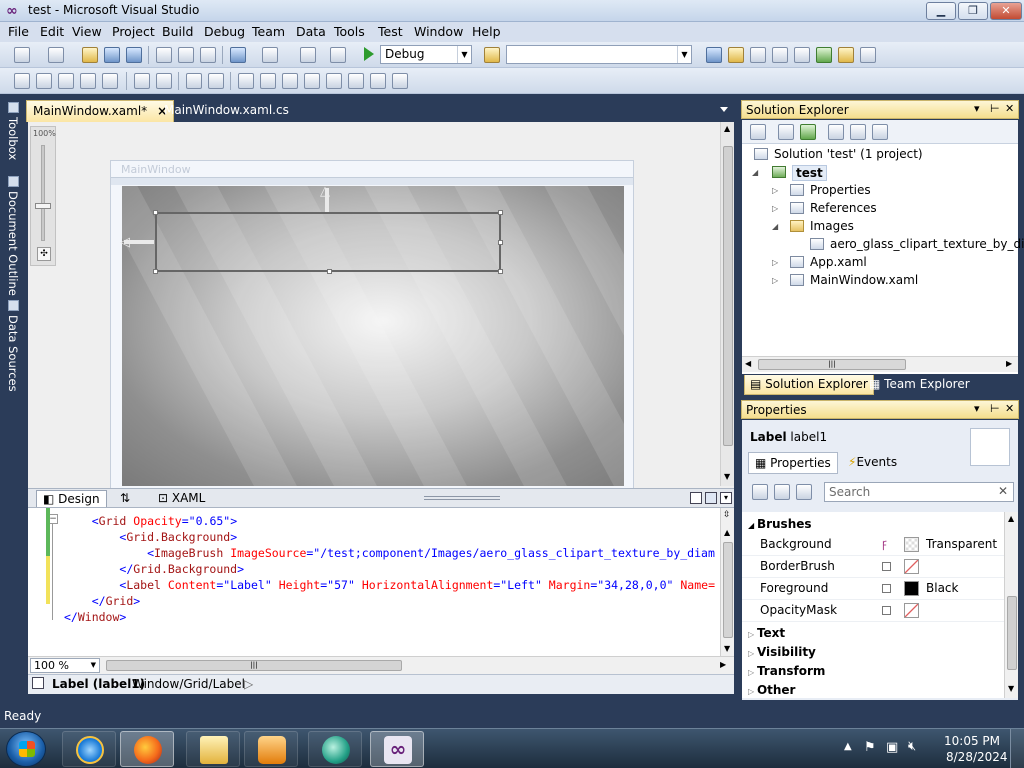 Image resolution: width=1024 pixels, height=768 pixels. What do you see at coordinates (1012, 633) in the screenshot?
I see `property-grid-scroll-thumb` at bounding box center [1012, 633].